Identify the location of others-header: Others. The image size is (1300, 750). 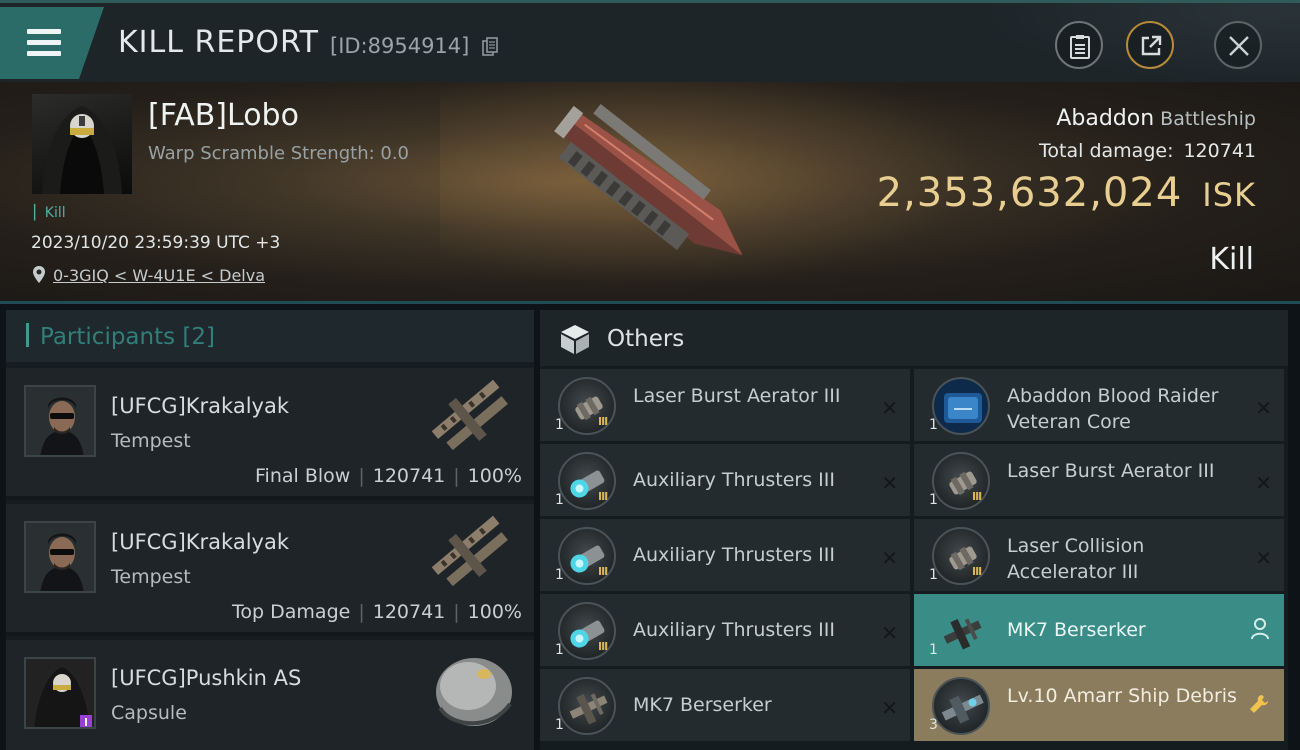
(914, 338).